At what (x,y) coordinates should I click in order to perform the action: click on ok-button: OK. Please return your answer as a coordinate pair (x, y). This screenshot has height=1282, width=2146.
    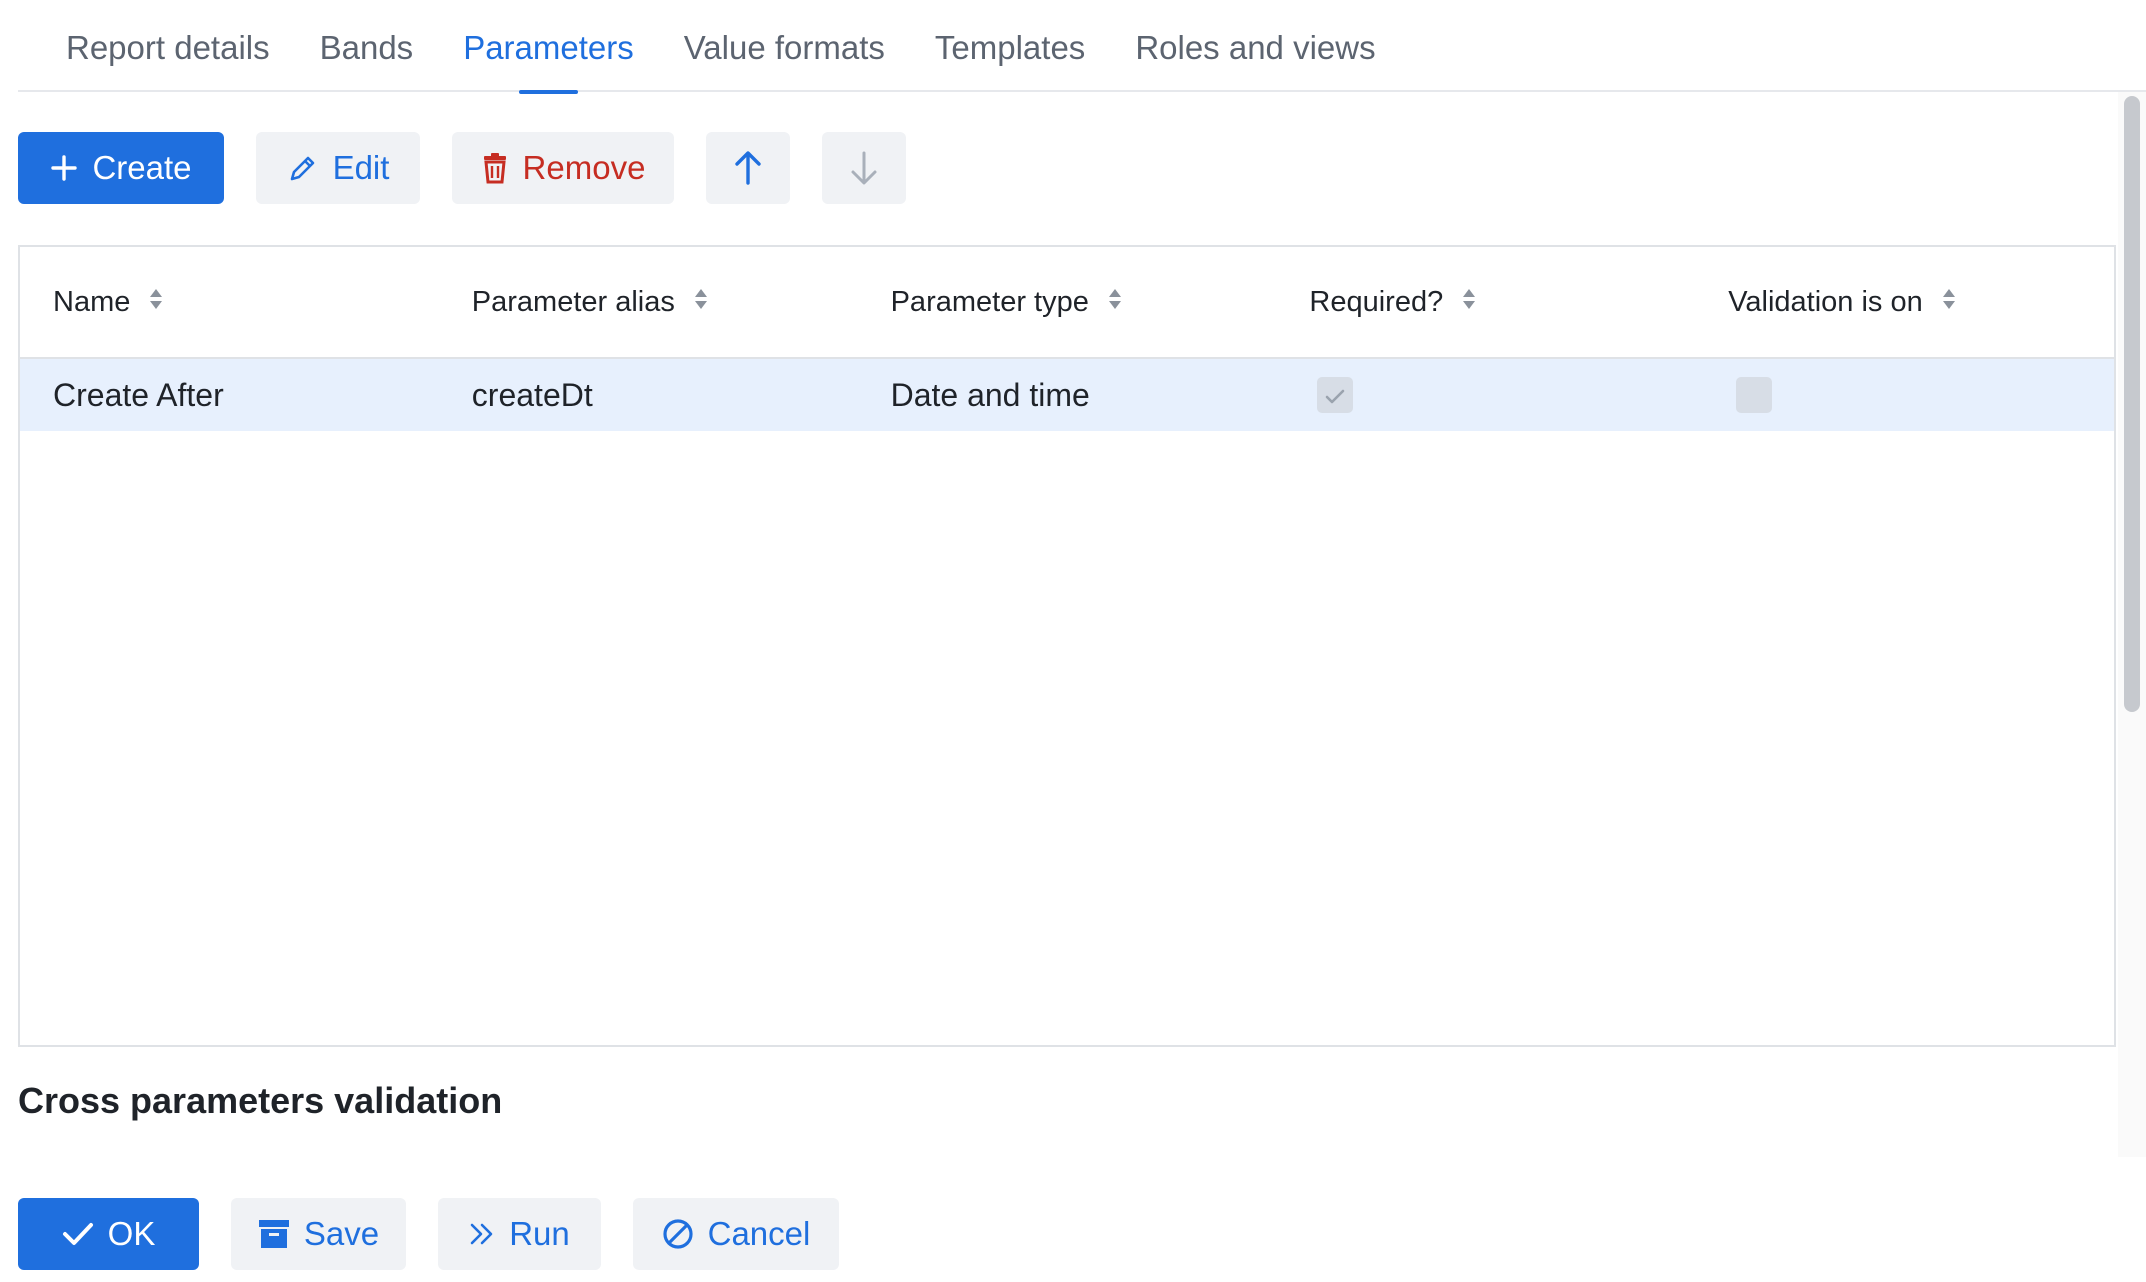
    Looking at the image, I should click on (108, 1234).